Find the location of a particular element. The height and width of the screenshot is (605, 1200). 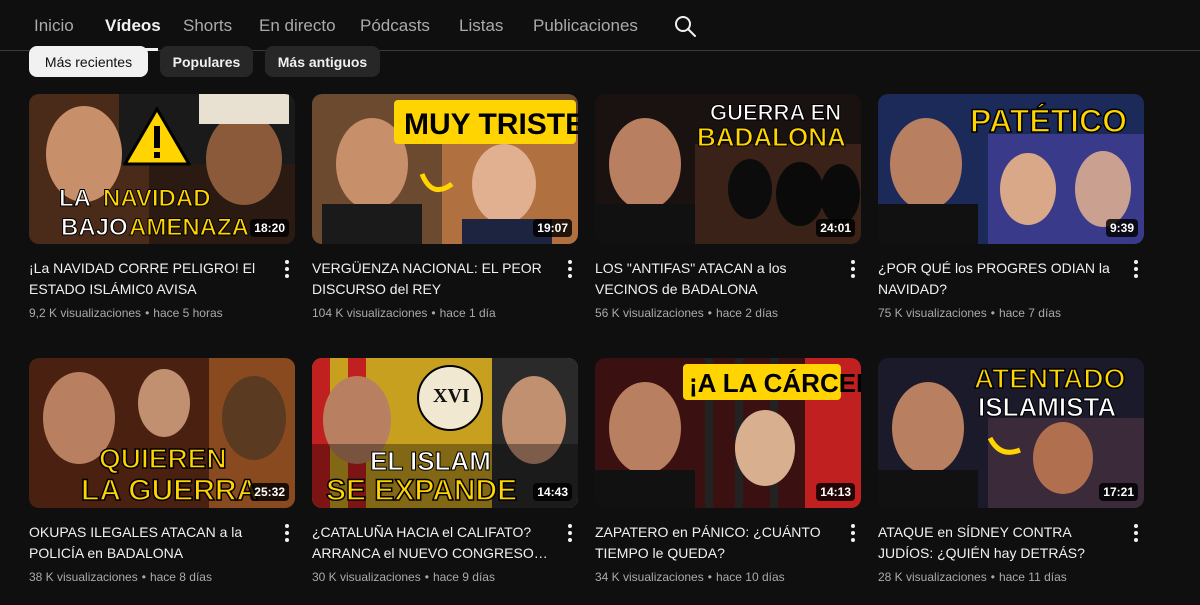

tab-videos: Vídeos is located at coordinates (133, 26).